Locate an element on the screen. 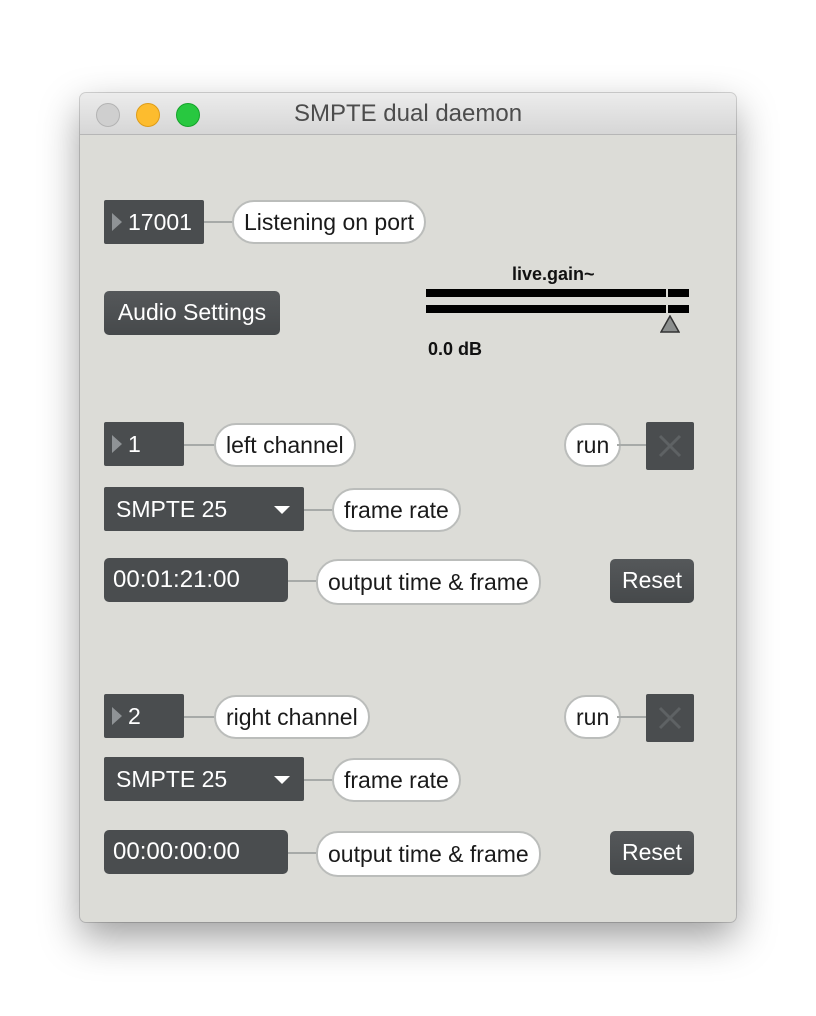 This screenshot has width=816, height=1016. audio-settings-button: Audio Settings is located at coordinates (192, 313).